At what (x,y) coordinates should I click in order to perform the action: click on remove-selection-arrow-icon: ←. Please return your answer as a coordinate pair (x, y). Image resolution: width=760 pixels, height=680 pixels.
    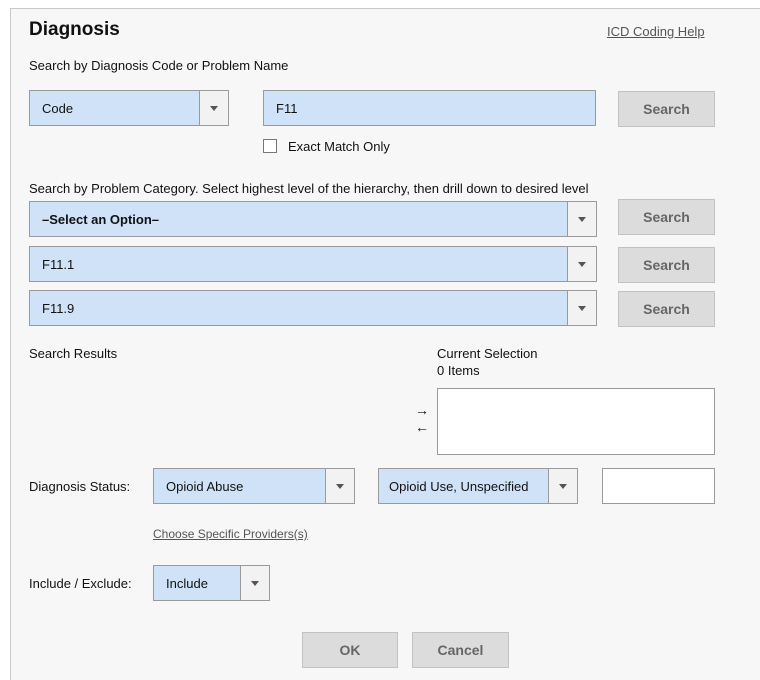
    Looking at the image, I should click on (422, 427).